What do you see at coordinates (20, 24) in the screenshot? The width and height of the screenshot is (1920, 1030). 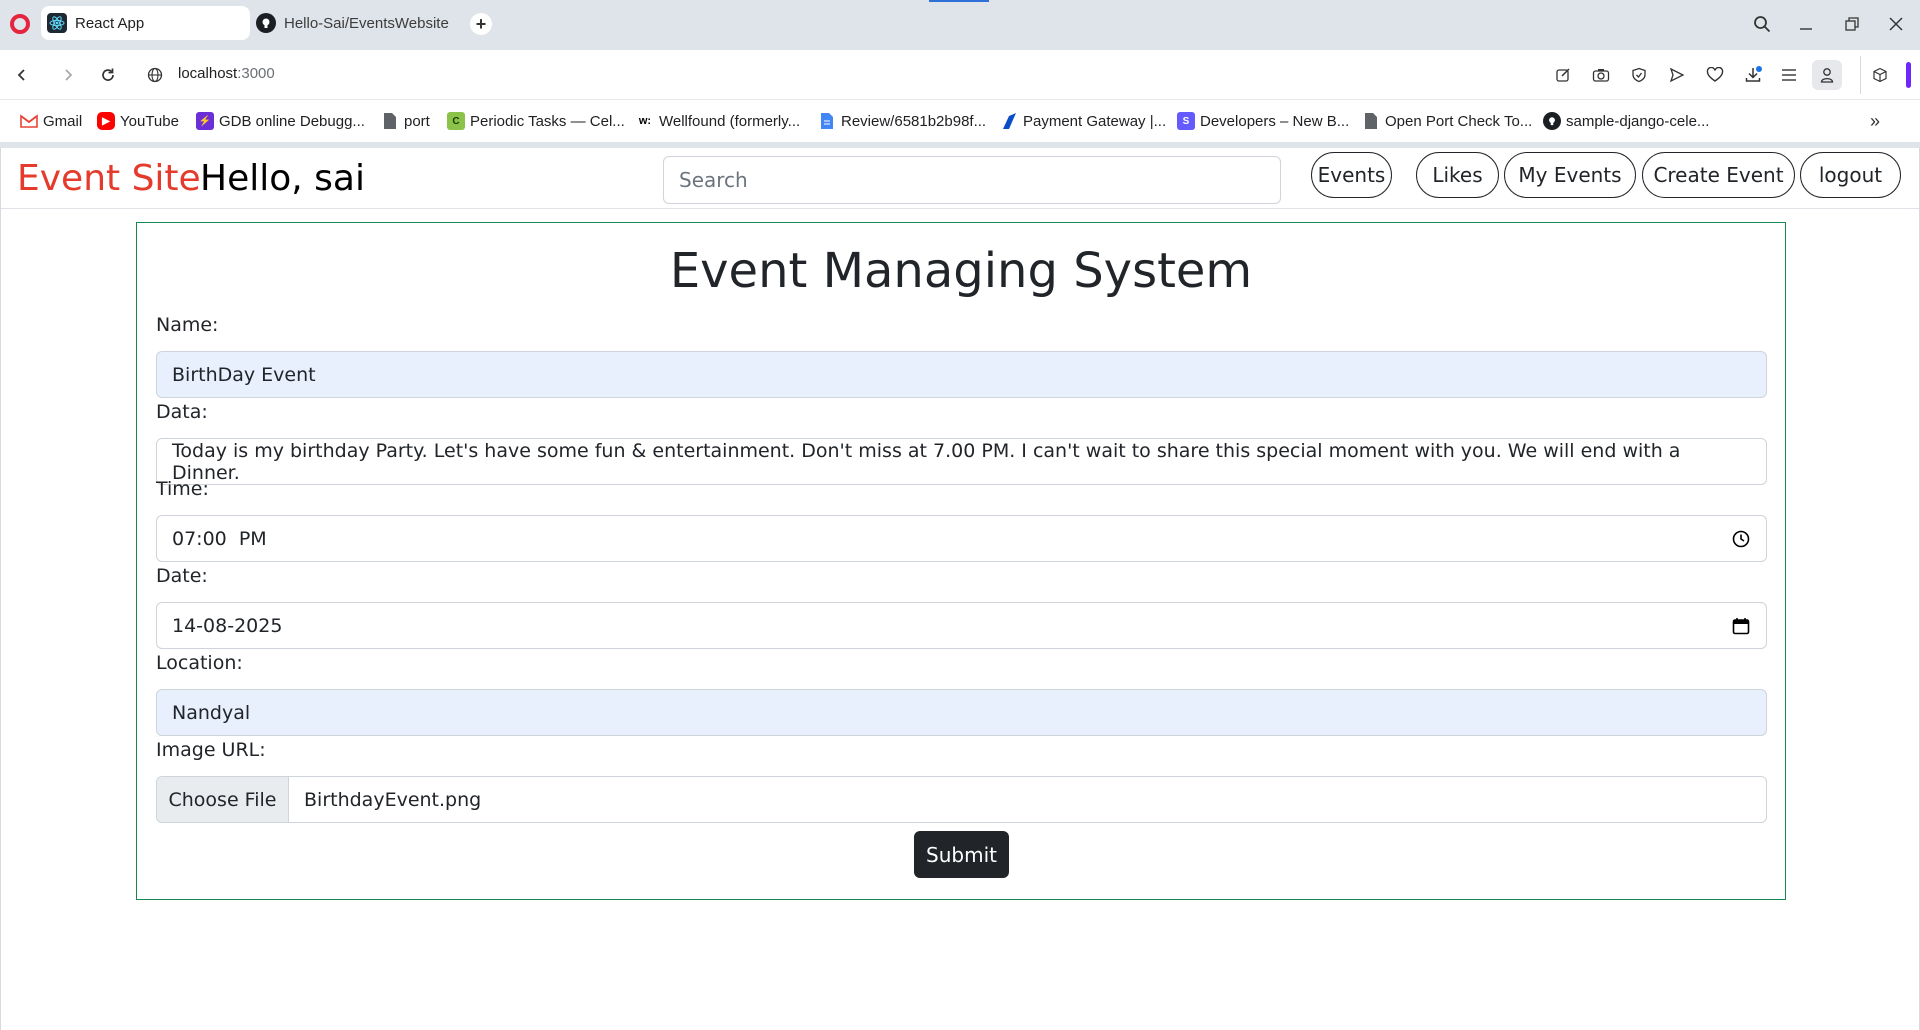 I see `opera-logo-icon` at bounding box center [20, 24].